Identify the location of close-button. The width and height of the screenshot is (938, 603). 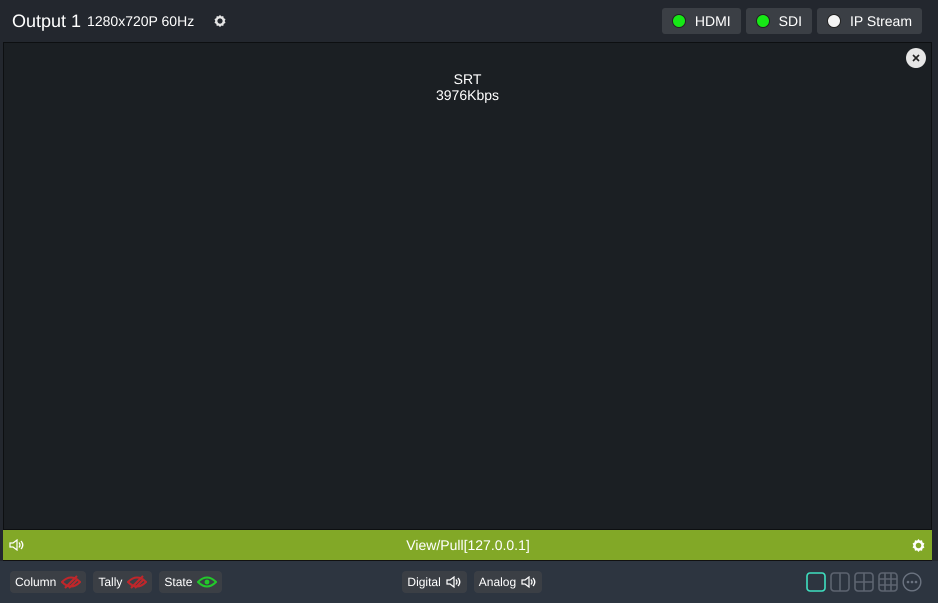
(916, 58).